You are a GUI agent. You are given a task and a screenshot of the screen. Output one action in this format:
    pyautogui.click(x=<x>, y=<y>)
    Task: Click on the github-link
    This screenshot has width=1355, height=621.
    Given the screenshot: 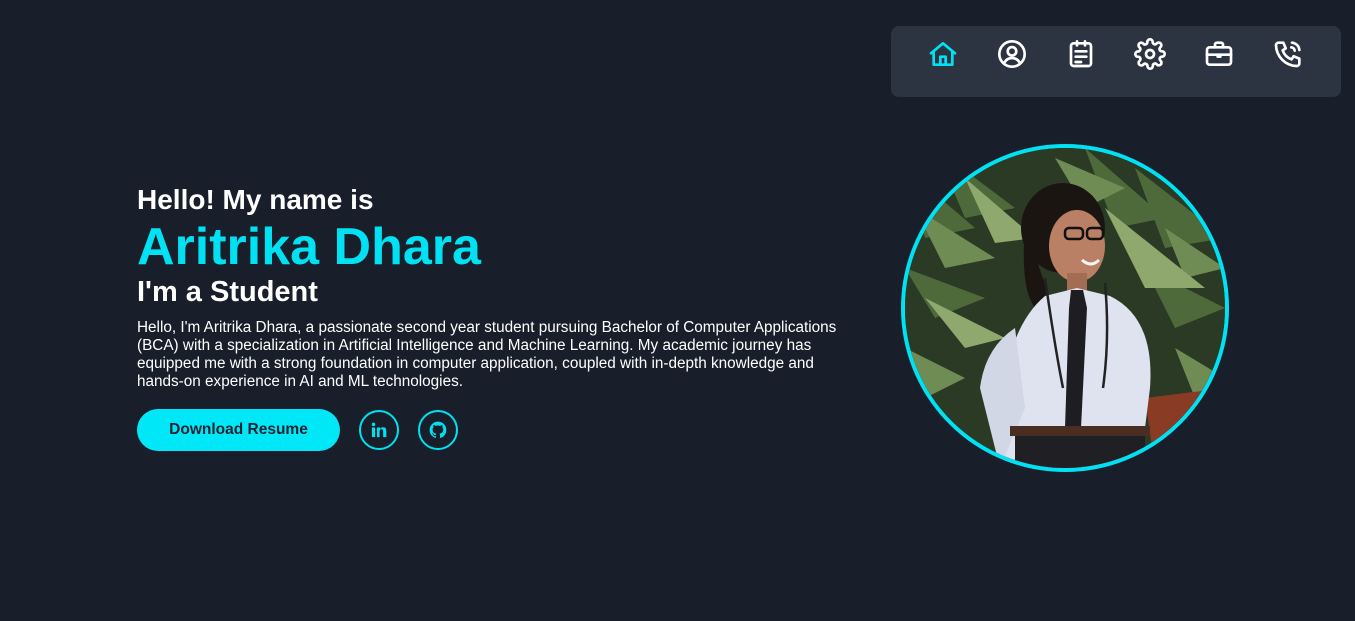 What is the action you would take?
    pyautogui.click(x=438, y=430)
    